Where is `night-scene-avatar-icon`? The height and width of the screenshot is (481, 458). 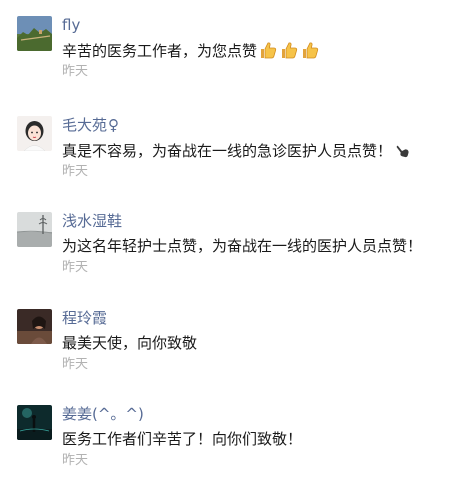 night-scene-avatar-icon is located at coordinates (34, 422).